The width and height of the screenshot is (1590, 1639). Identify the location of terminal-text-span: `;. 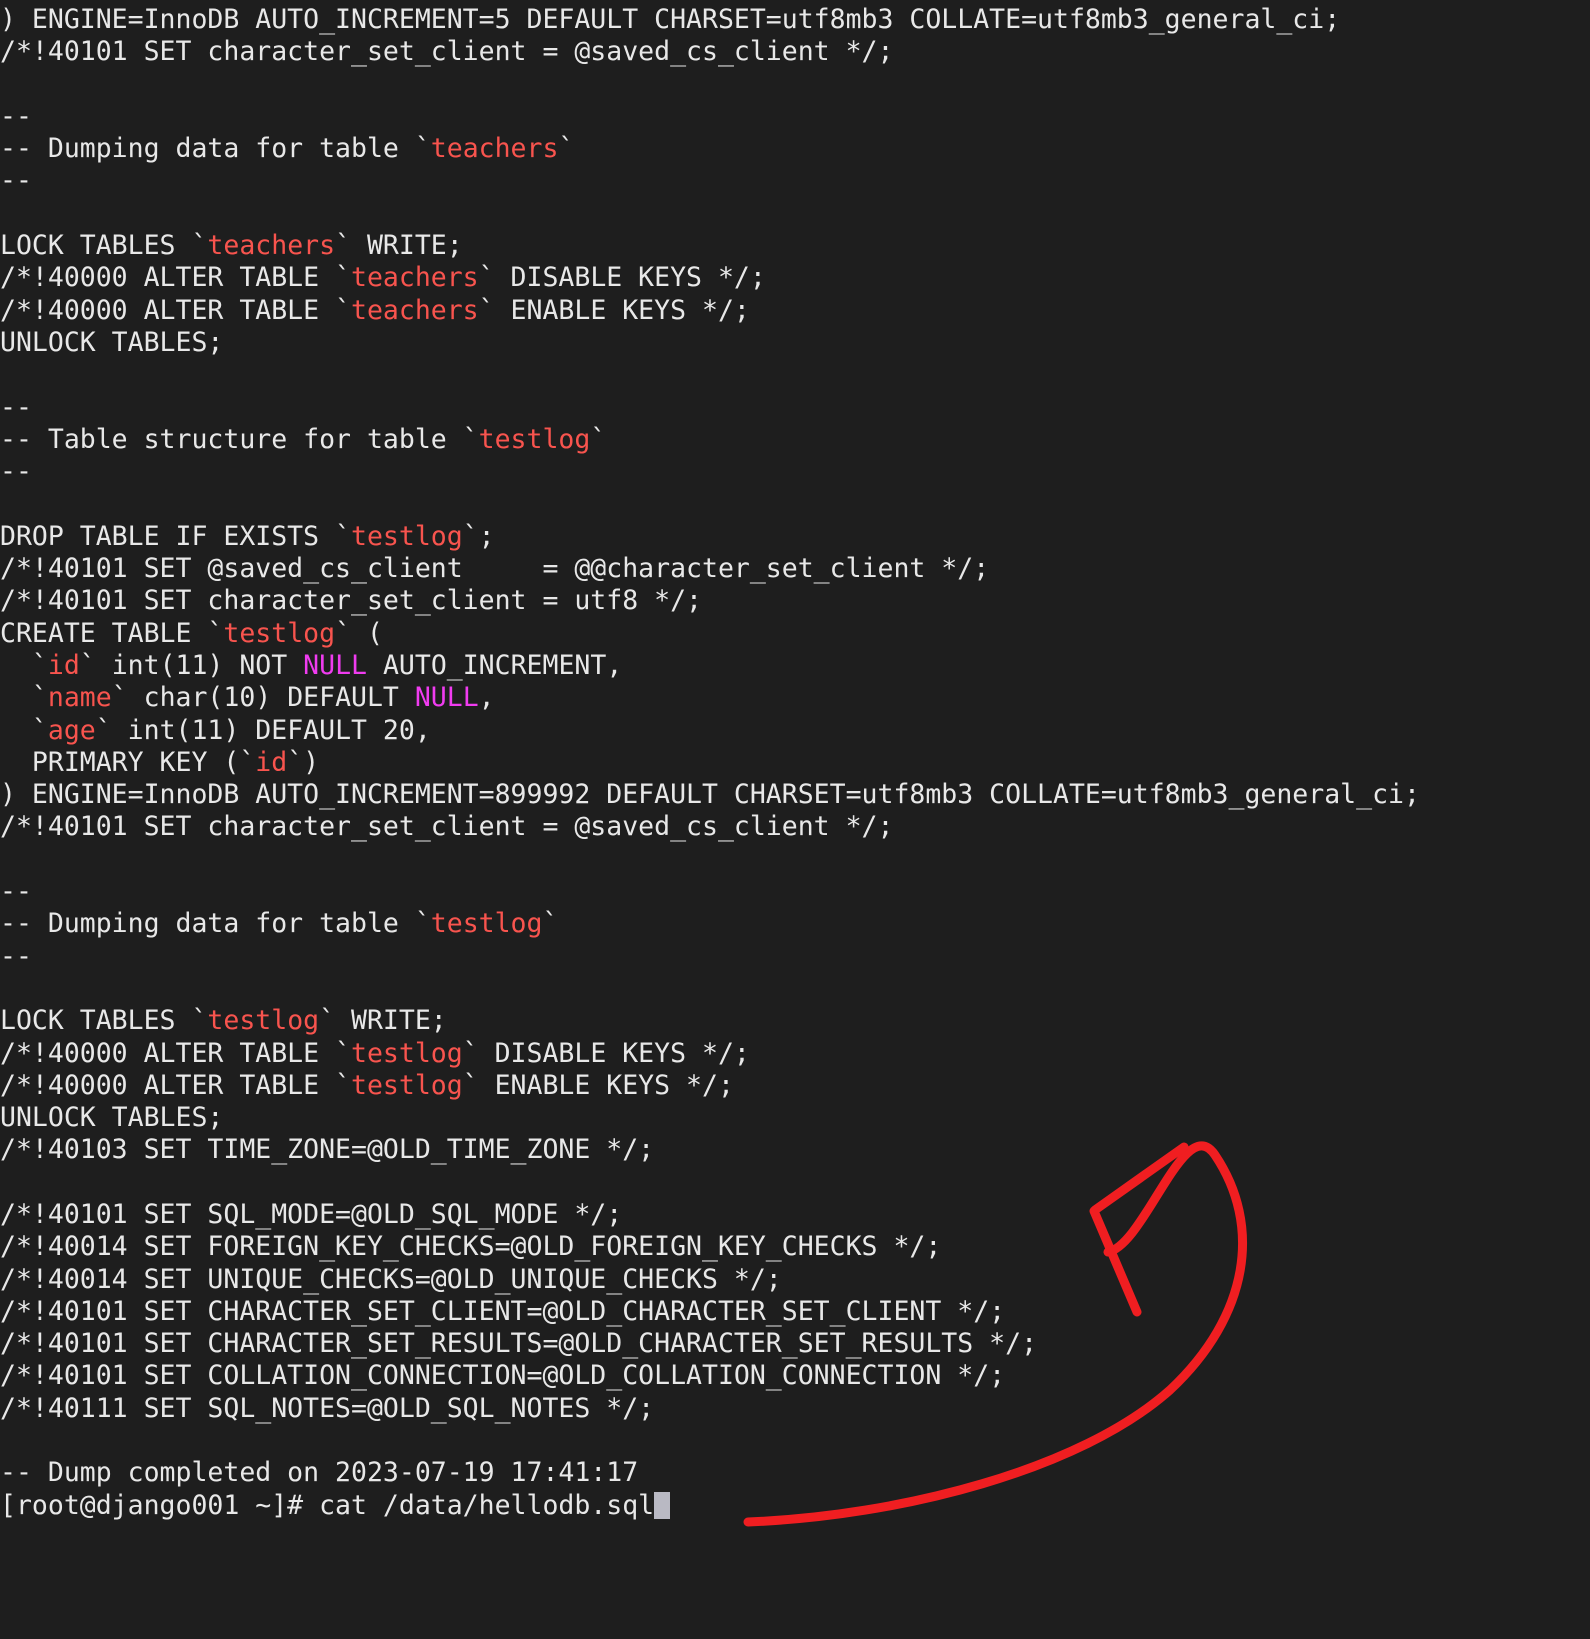
(478, 536).